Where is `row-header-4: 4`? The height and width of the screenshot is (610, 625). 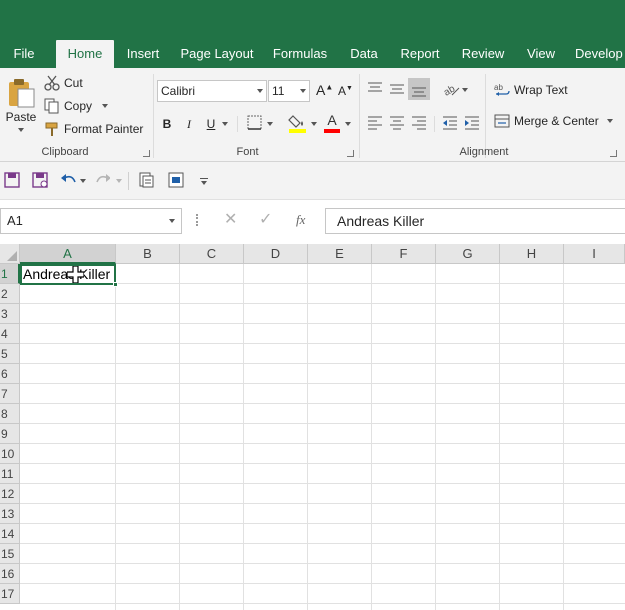
row-header-4: 4 is located at coordinates (10, 334).